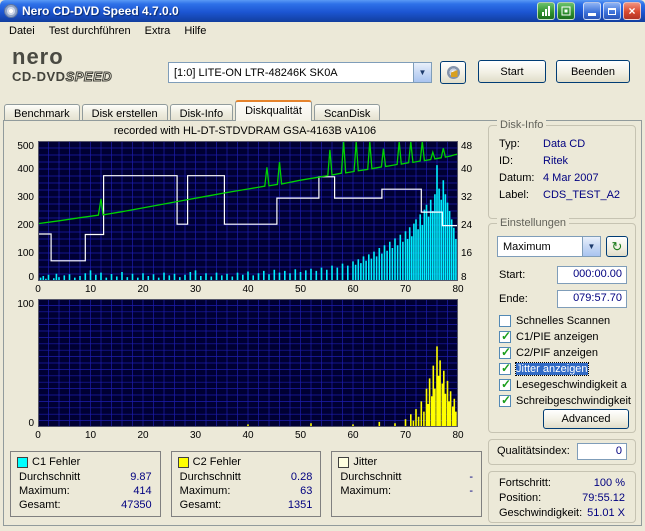 This screenshot has width=645, height=531. Describe the element at coordinates (56, 462) in the screenshot. I see `c1-box-title: C1 Fehler` at that location.